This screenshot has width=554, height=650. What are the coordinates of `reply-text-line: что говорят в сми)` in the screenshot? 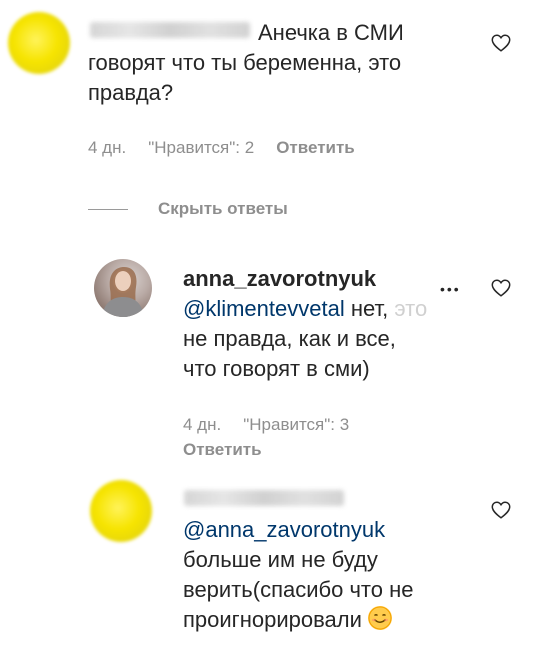 It's located at (276, 368).